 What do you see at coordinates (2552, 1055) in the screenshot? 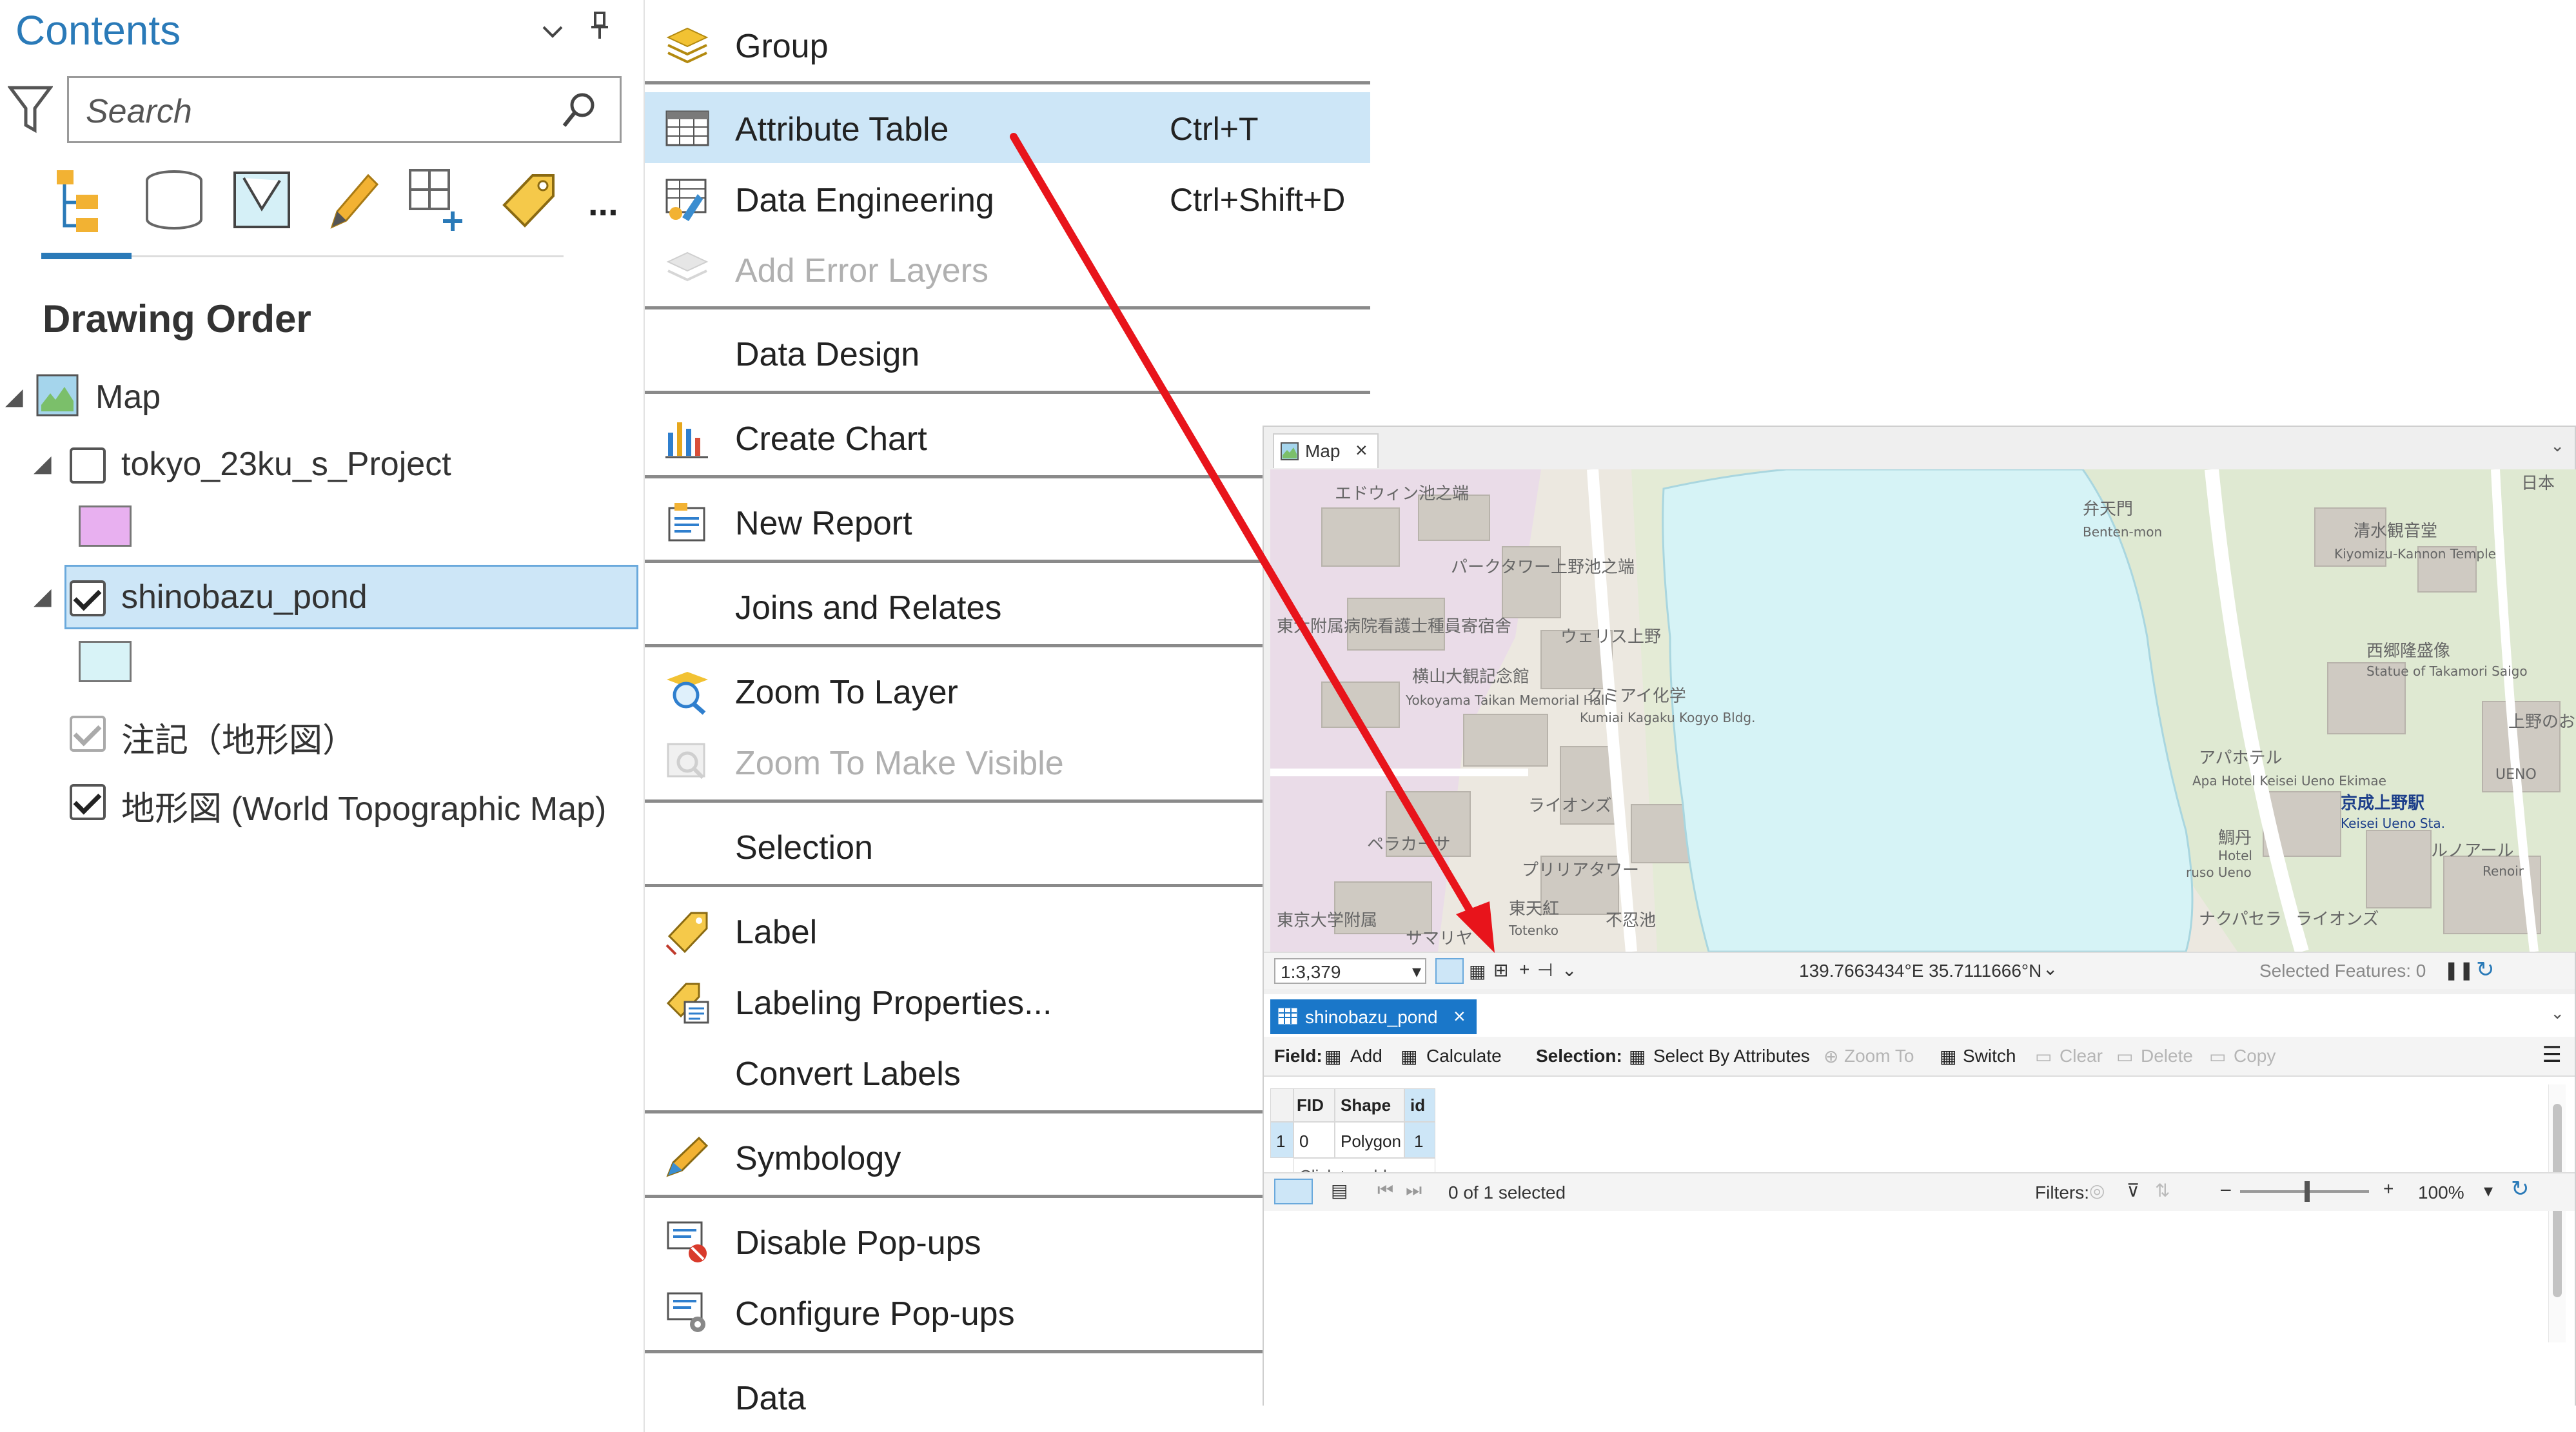
I see `hamburger-menu-icon: ☰` at bounding box center [2552, 1055].